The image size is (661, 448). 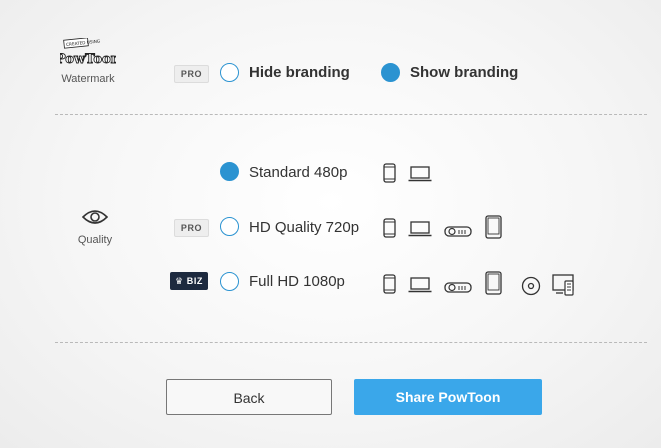 What do you see at coordinates (297, 281) in the screenshot?
I see `full-hd-1080p-label: Full HD 1080p` at bounding box center [297, 281].